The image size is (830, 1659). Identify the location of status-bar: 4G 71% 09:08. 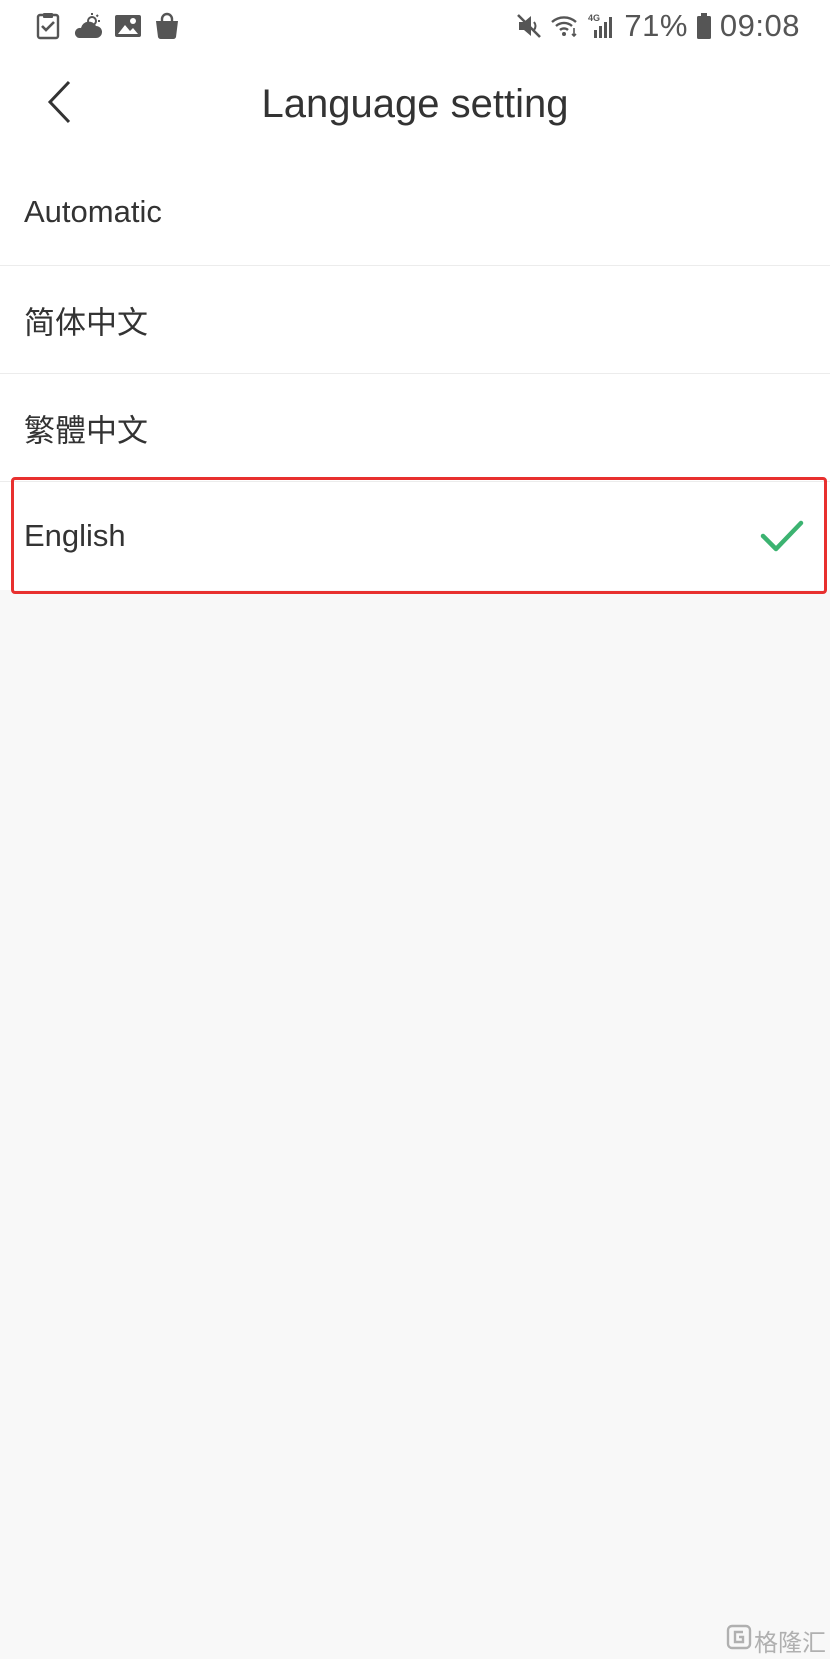
(415, 26).